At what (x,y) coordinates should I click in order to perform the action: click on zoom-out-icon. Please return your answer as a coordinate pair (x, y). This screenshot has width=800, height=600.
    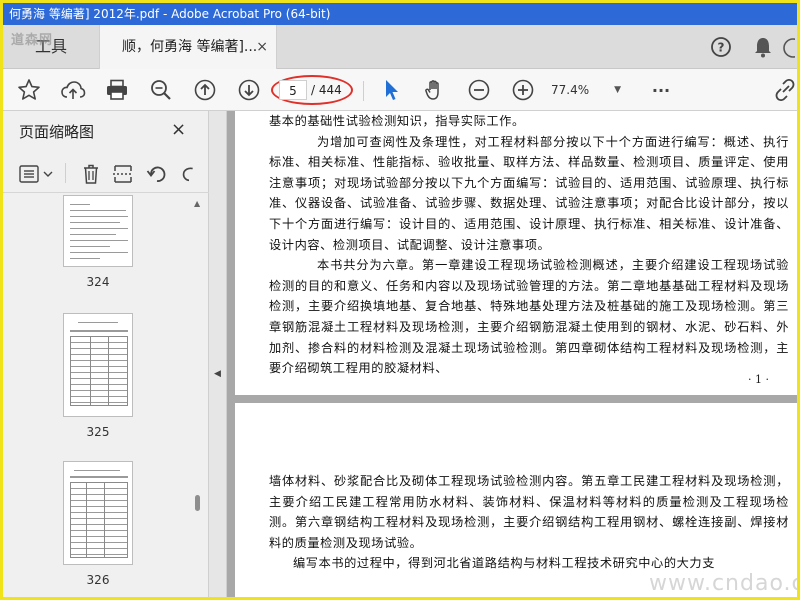
    Looking at the image, I should click on (479, 90).